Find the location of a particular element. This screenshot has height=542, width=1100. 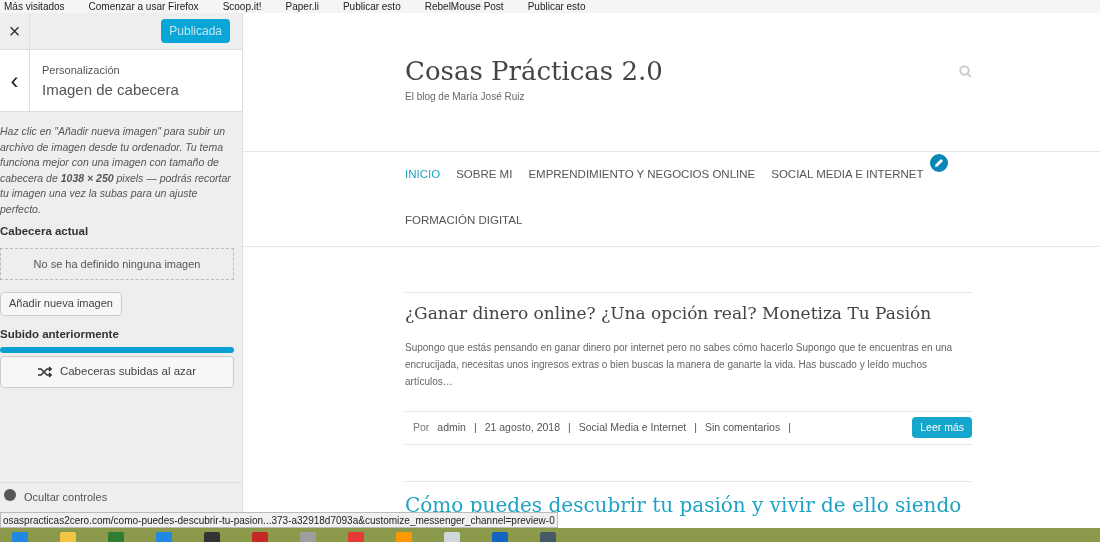

bookmark-link: Paper.li is located at coordinates (302, 6).